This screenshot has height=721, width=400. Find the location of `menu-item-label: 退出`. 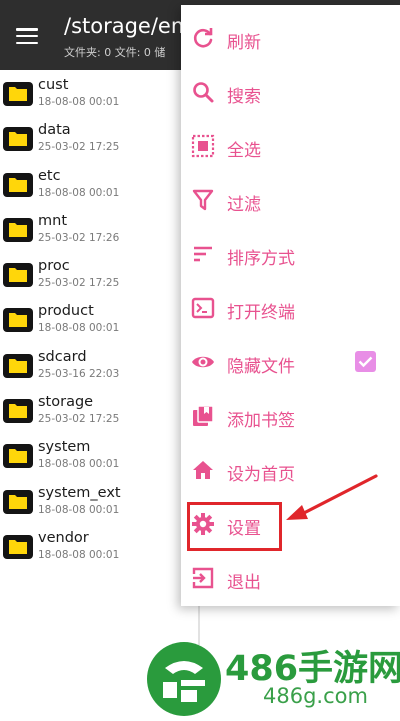

menu-item-label: 退出 is located at coordinates (244, 583).